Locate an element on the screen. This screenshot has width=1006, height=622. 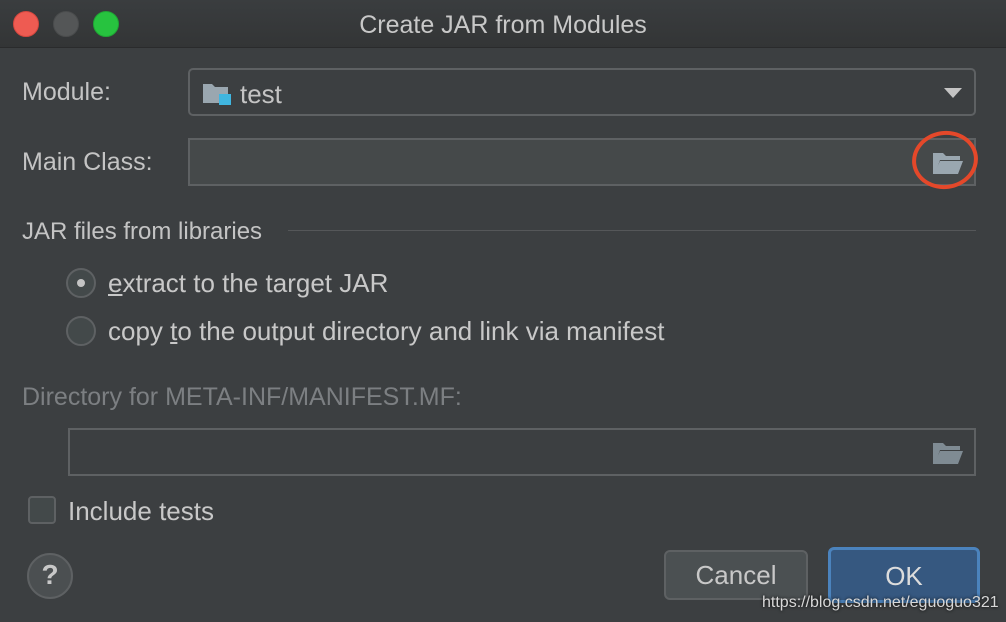
cancel-button: Cancel is located at coordinates (736, 575).